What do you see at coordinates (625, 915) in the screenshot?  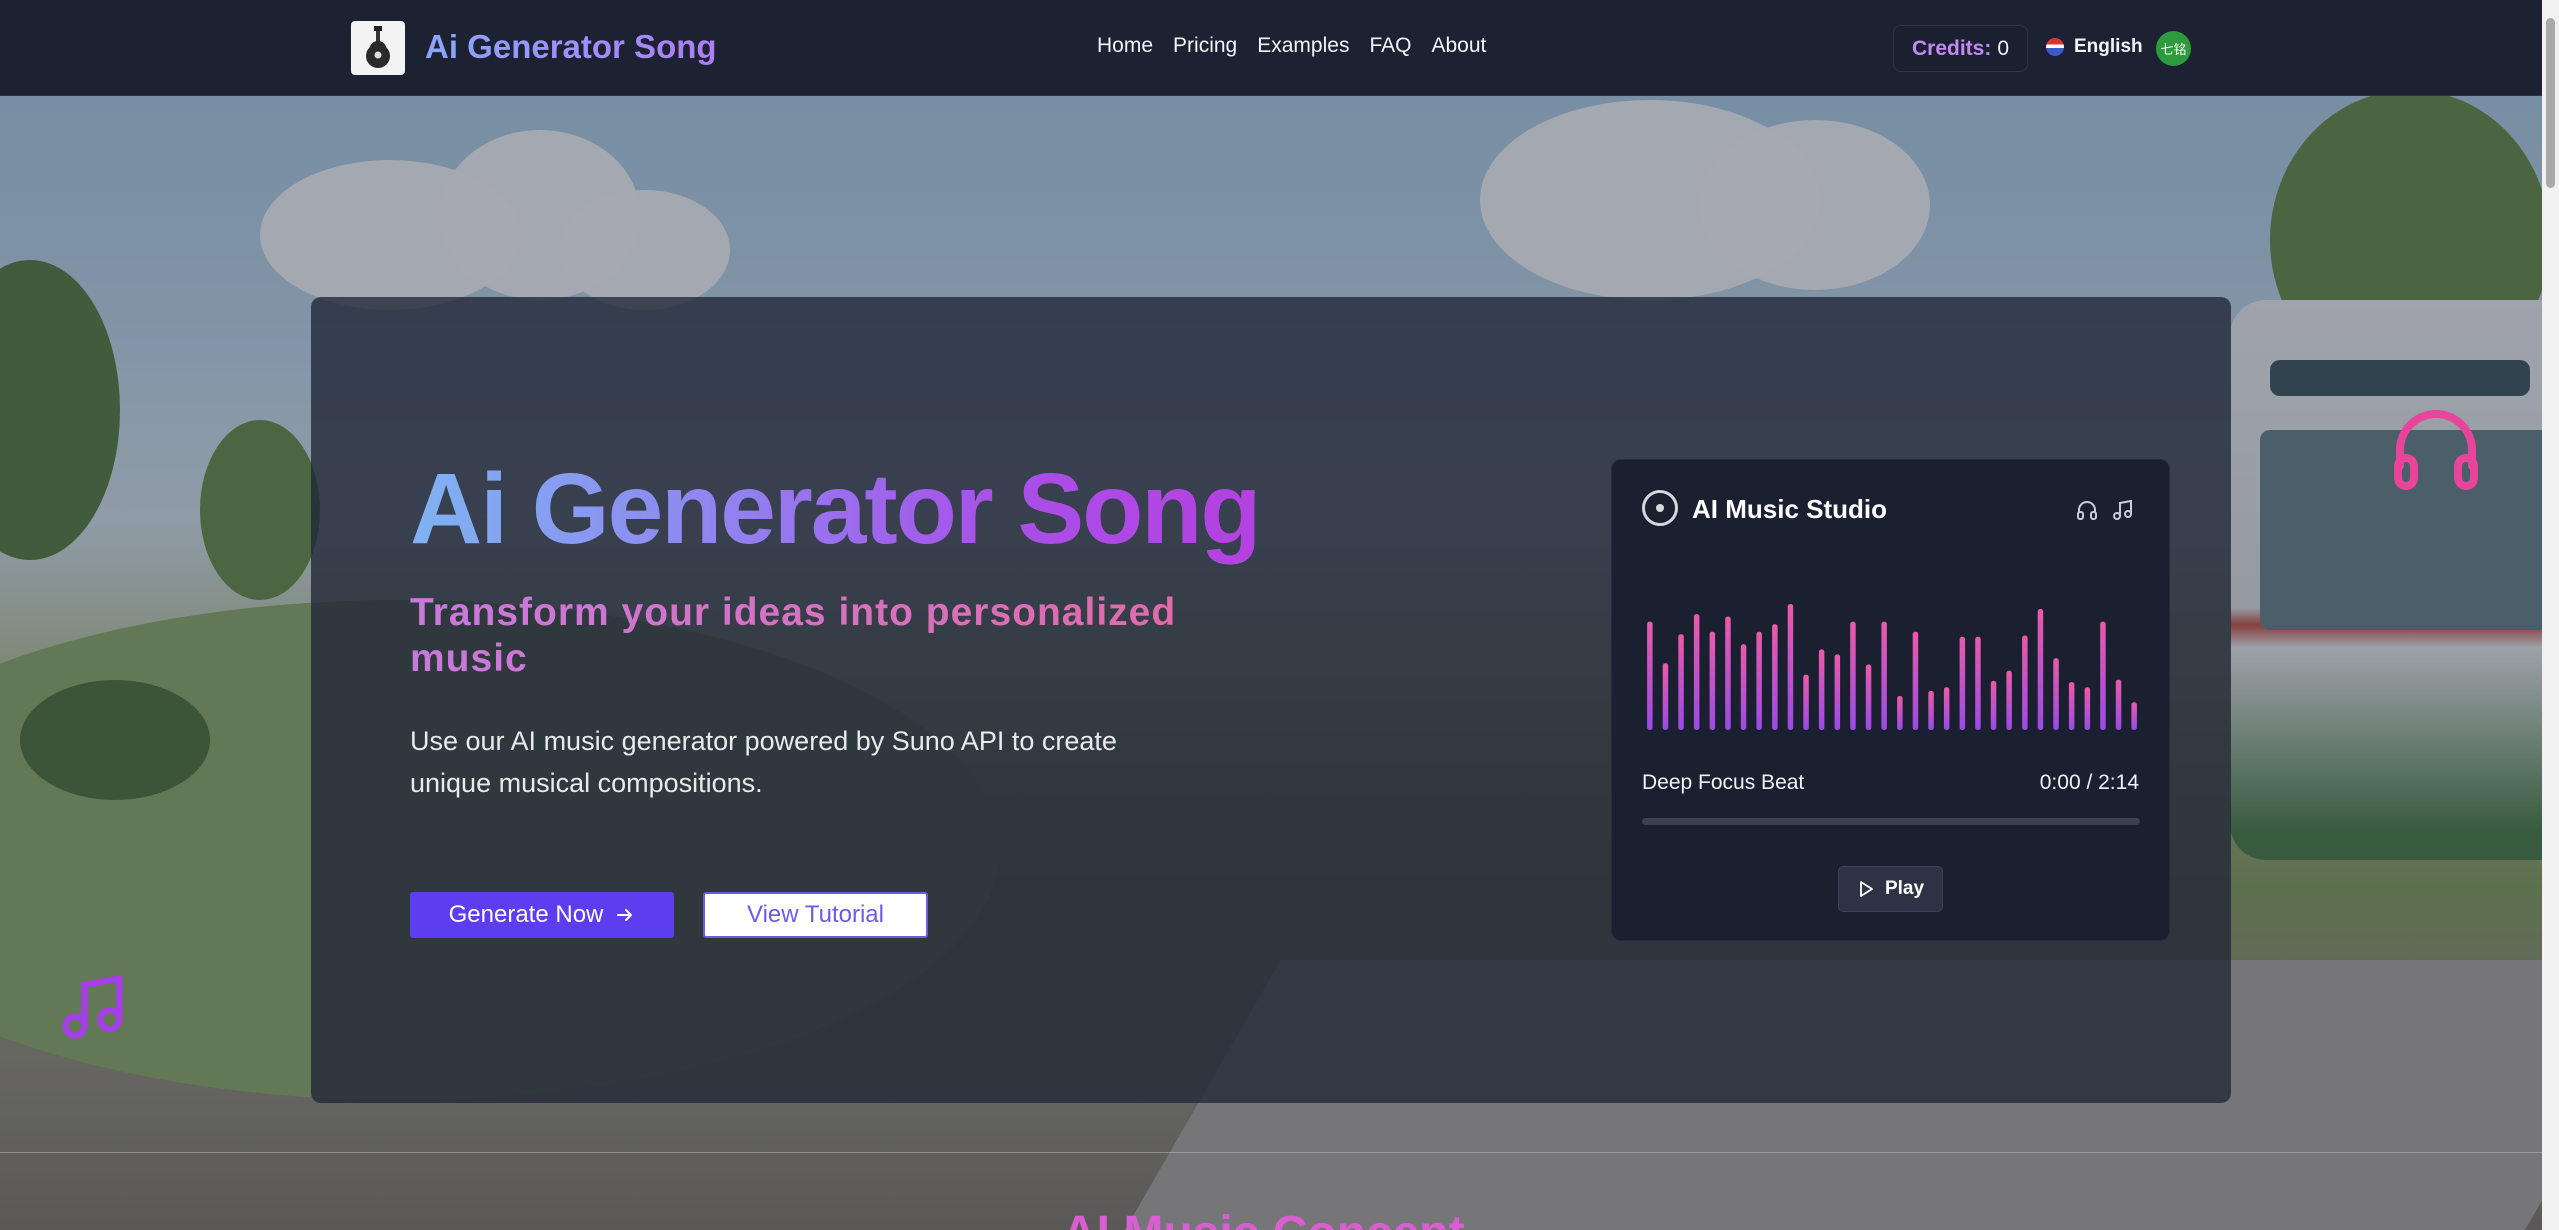 I see `arrow-right-icon` at bounding box center [625, 915].